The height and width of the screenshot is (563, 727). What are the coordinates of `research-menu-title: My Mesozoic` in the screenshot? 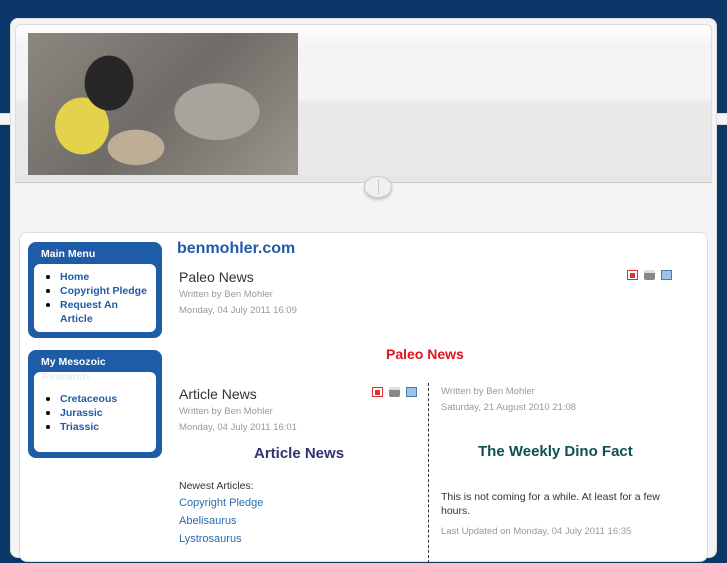 It's located at (73, 362).